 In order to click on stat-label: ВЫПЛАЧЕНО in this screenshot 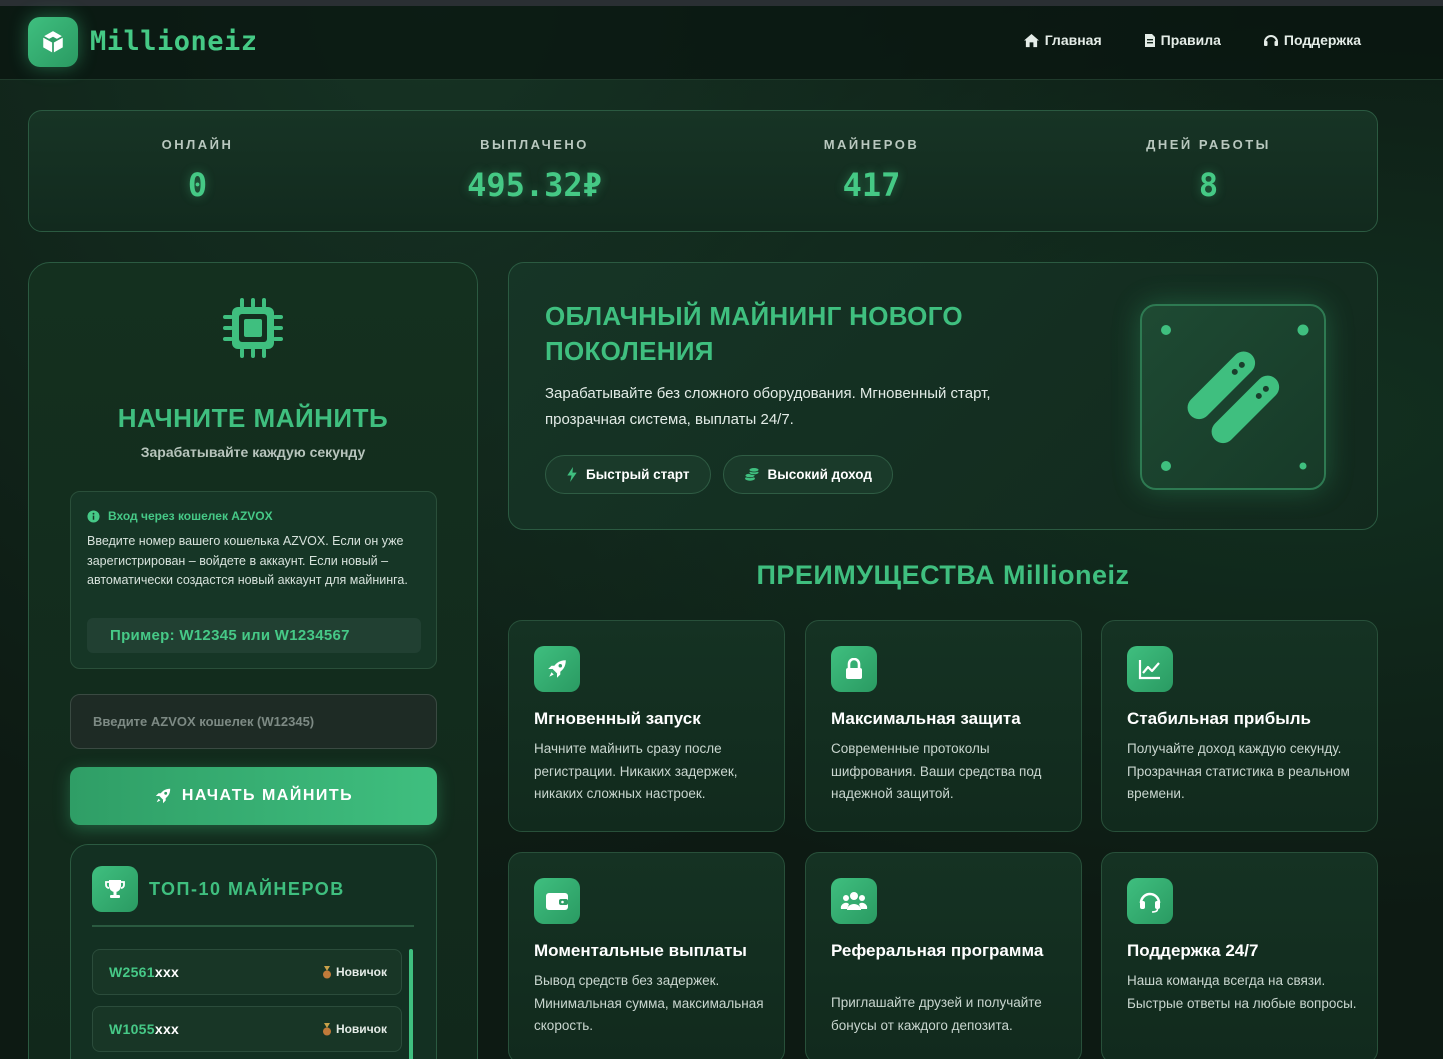, I will do `click(534, 144)`.